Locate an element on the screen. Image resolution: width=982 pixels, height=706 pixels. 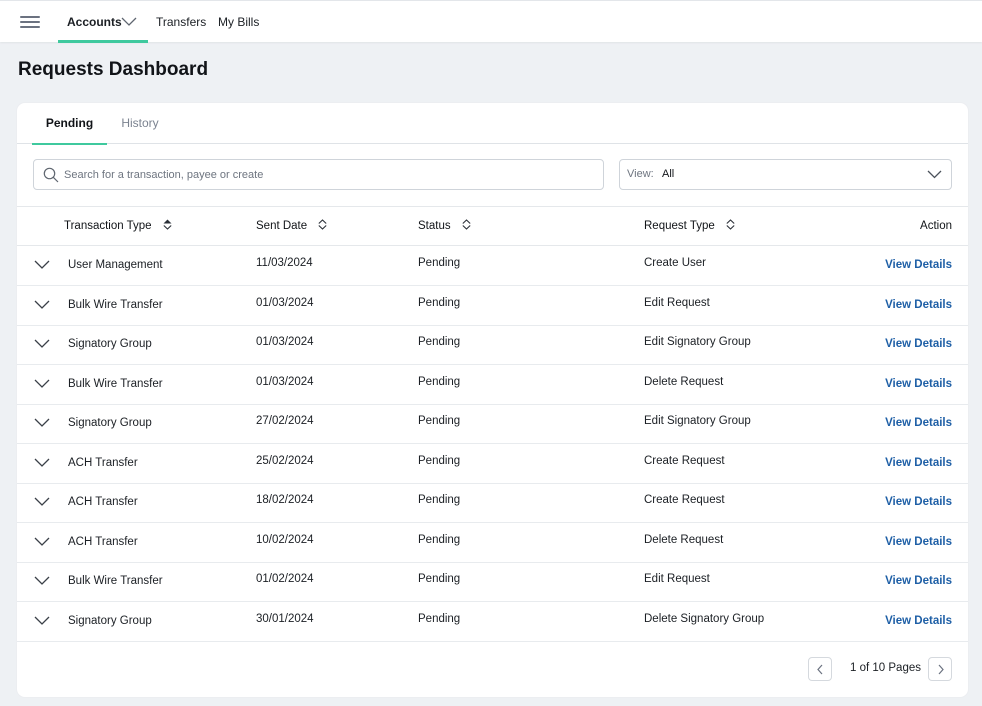
column-header-request-type: Request Type is located at coordinates (689, 226).